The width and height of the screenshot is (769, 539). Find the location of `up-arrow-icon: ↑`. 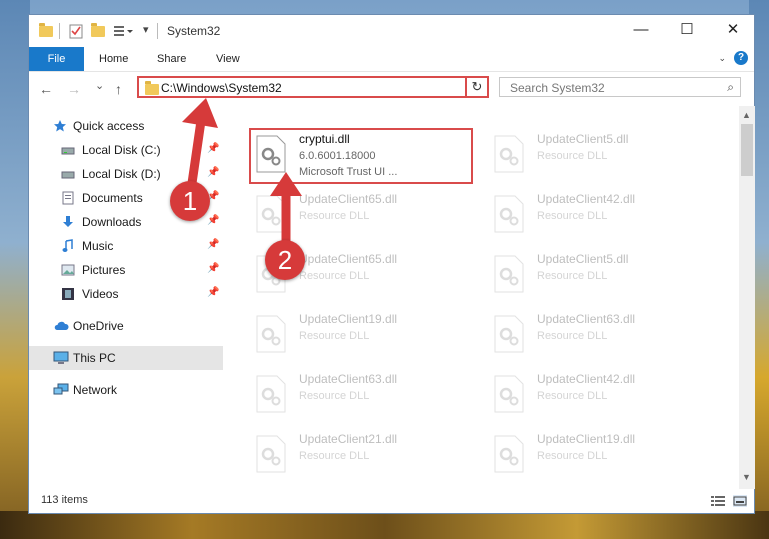

up-arrow-icon: ↑ is located at coordinates (118, 89).